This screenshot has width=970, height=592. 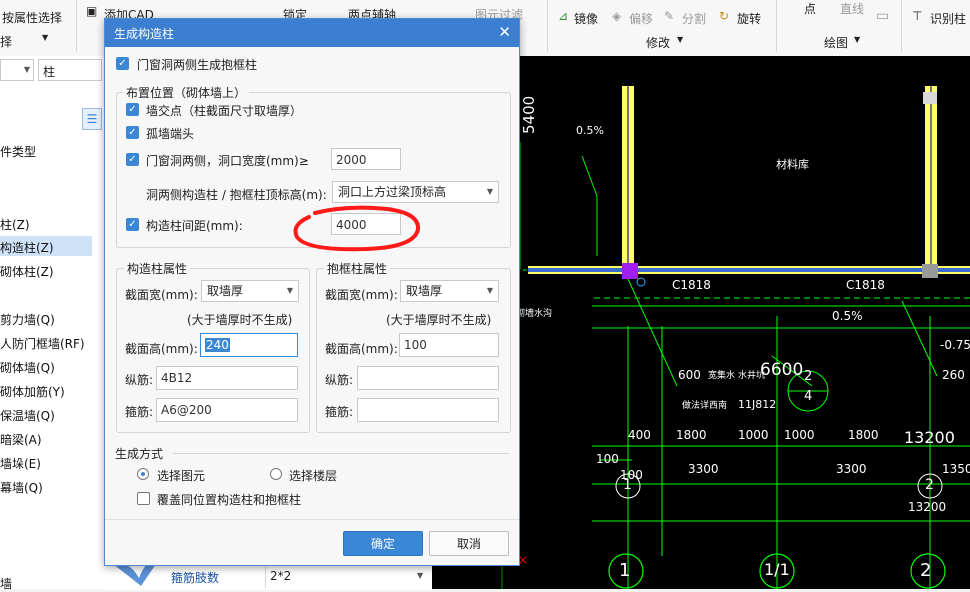 I want to click on tree-item-shear-wall: 剪力墙(Q), so click(x=27, y=319).